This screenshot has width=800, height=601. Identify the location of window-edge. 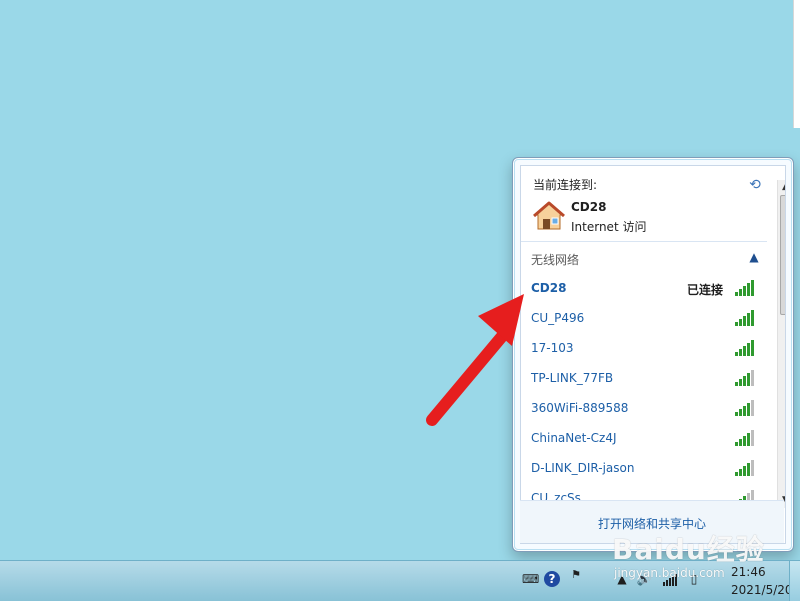
(796, 64).